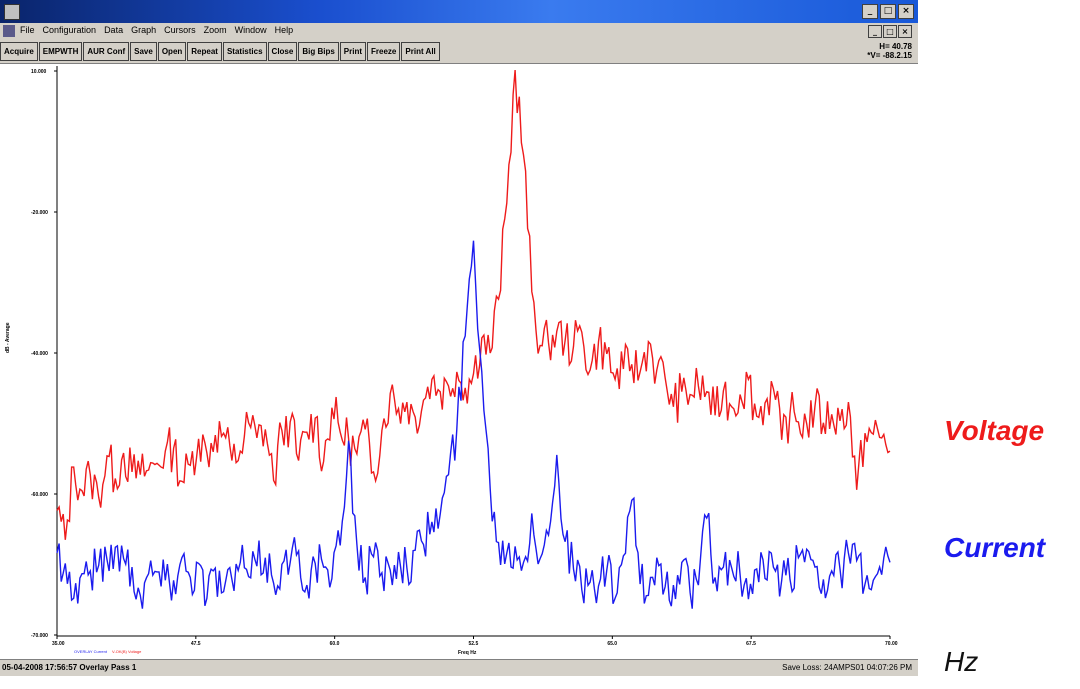 The height and width of the screenshot is (689, 1080). What do you see at coordinates (888, 11) in the screenshot?
I see `maximize-button: □` at bounding box center [888, 11].